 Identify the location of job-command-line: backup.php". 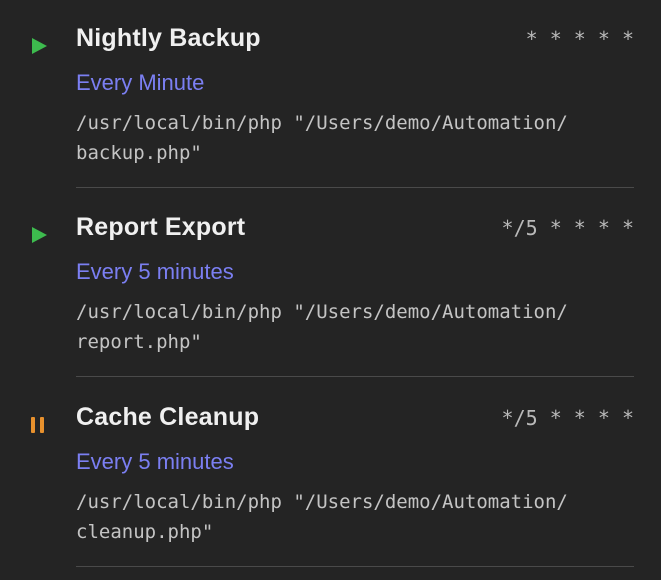
(139, 153).